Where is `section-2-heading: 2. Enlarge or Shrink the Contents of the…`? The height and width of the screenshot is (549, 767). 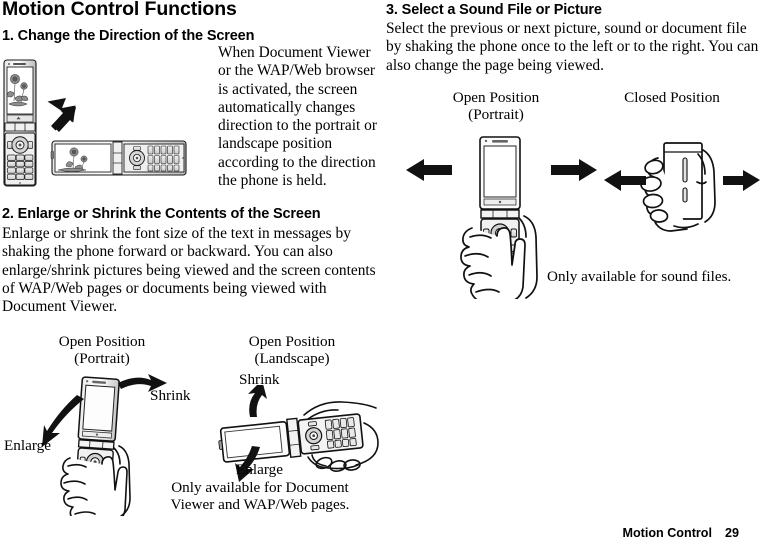 section-2-heading: 2. Enlarge or Shrink the Contents of the… is located at coordinates (161, 214).